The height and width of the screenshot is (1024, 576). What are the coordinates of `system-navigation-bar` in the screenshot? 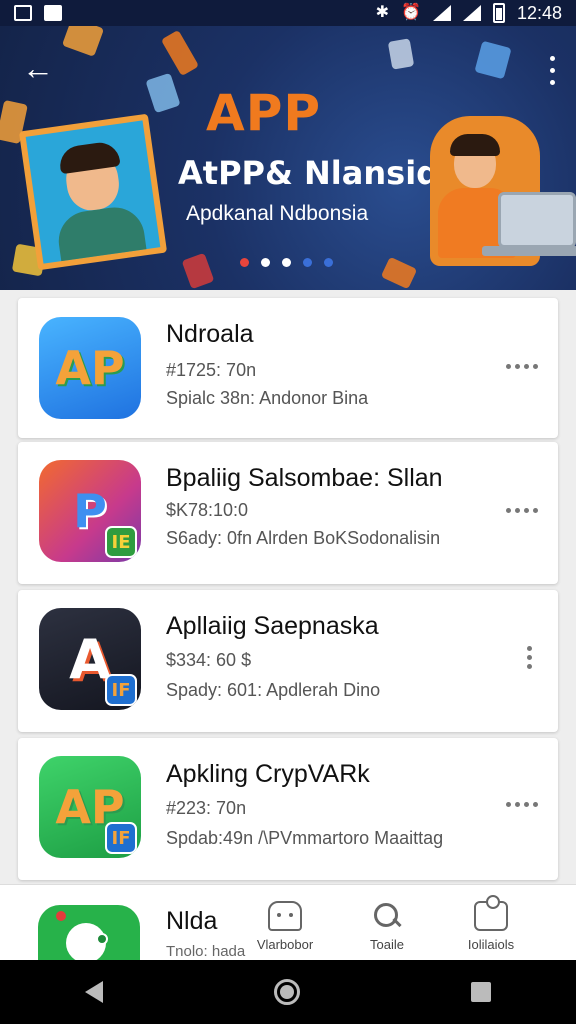 It's located at (288, 992).